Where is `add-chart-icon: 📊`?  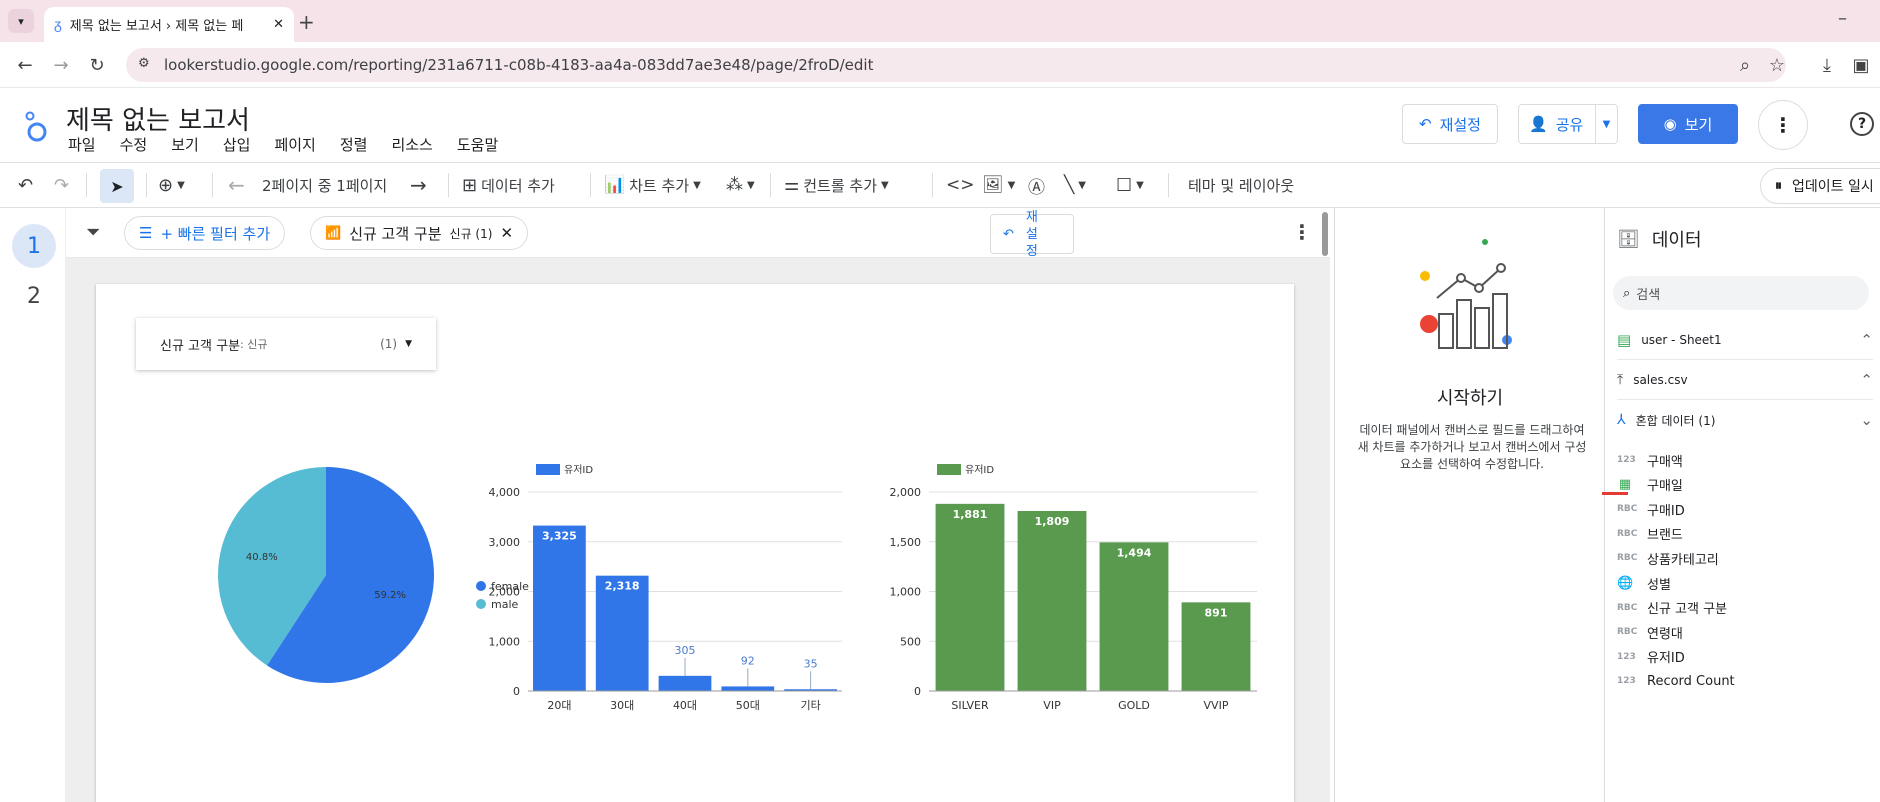
add-chart-icon: 📊 is located at coordinates (615, 185).